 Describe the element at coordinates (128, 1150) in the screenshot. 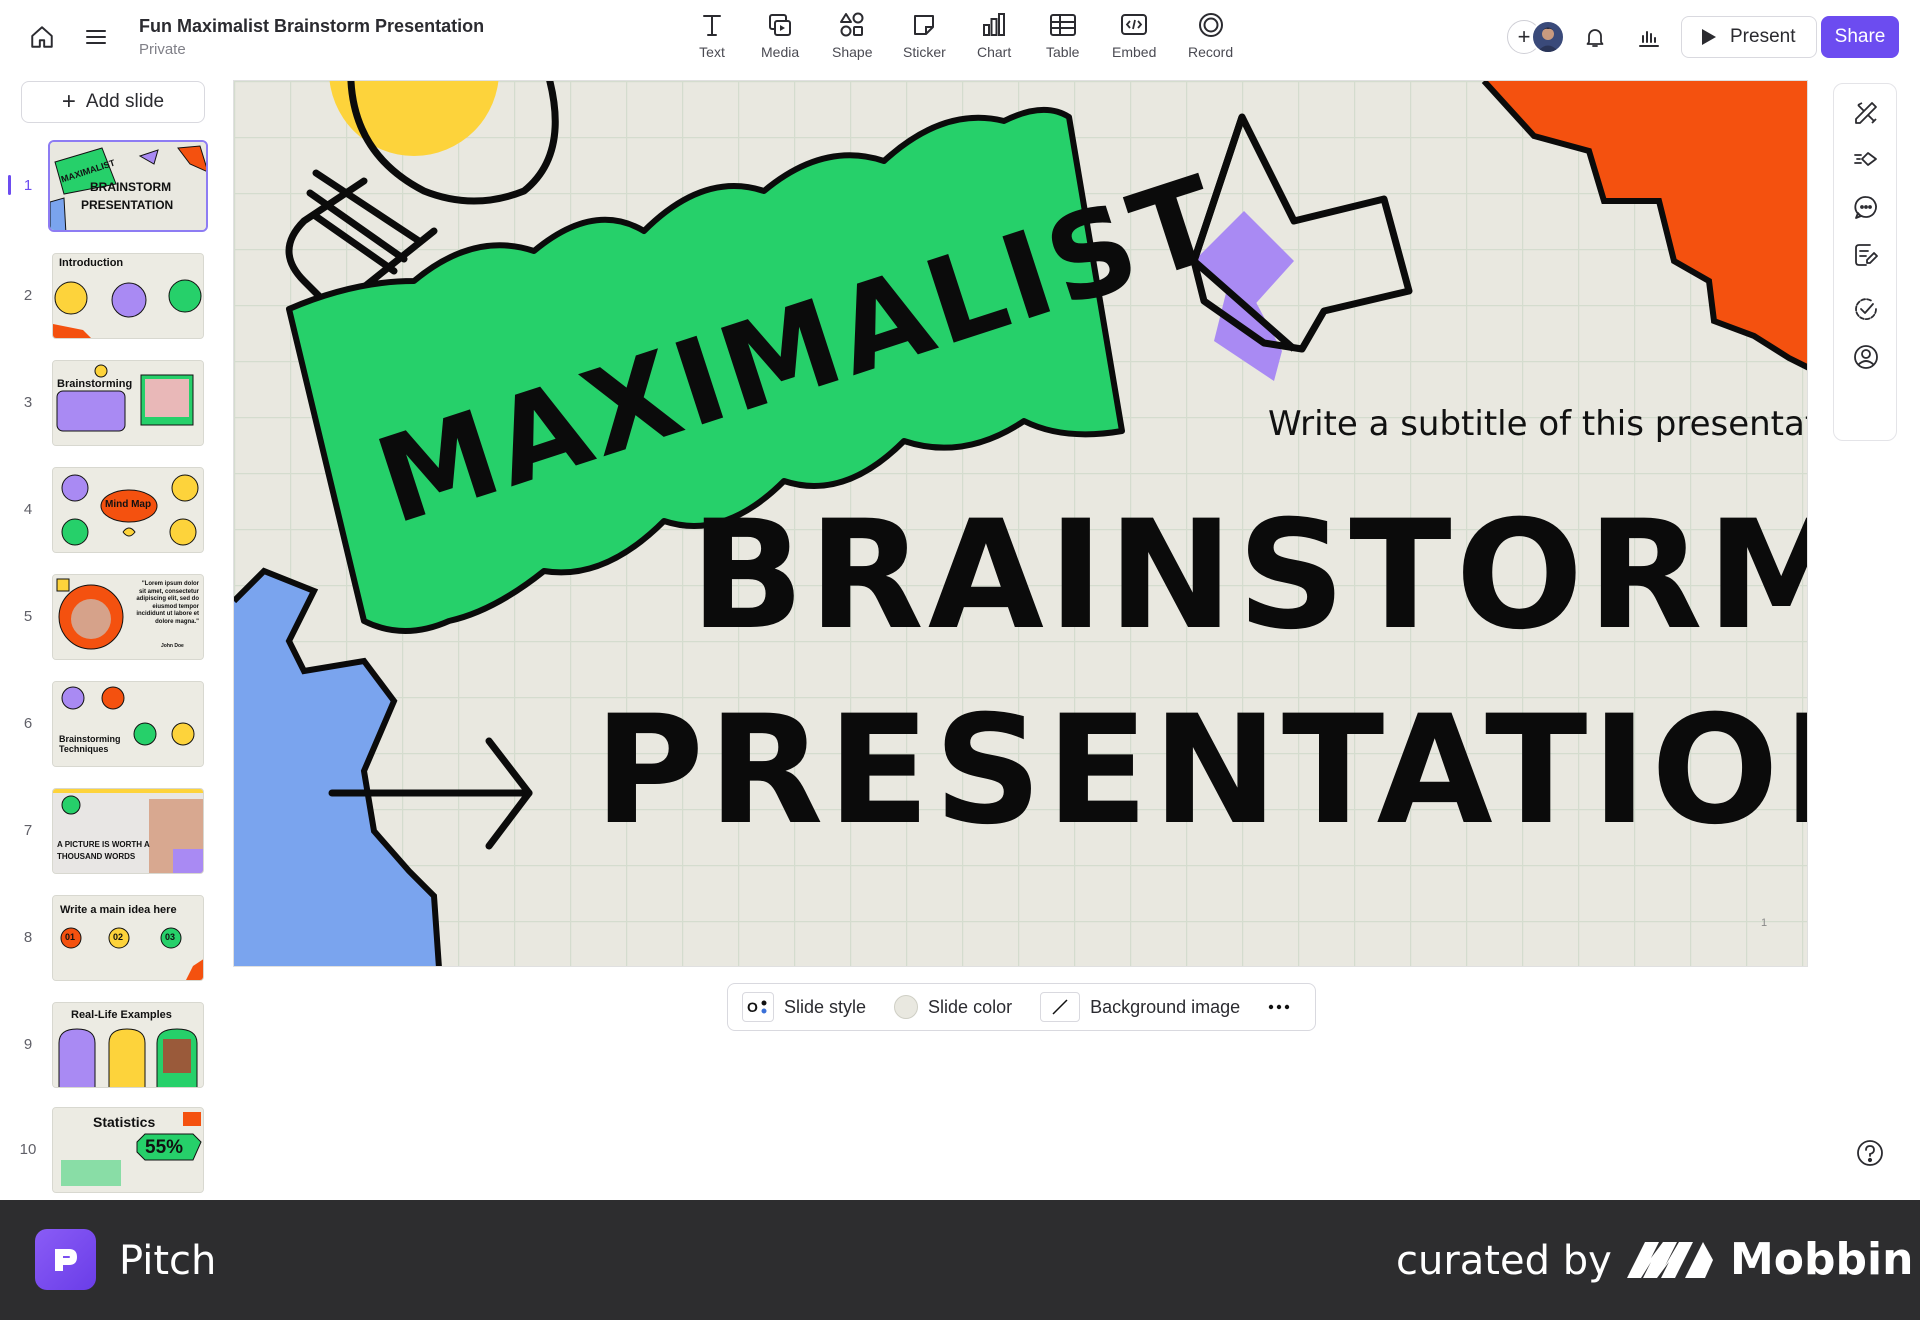

I see `slide-thumbnail: Statistics 55%` at that location.